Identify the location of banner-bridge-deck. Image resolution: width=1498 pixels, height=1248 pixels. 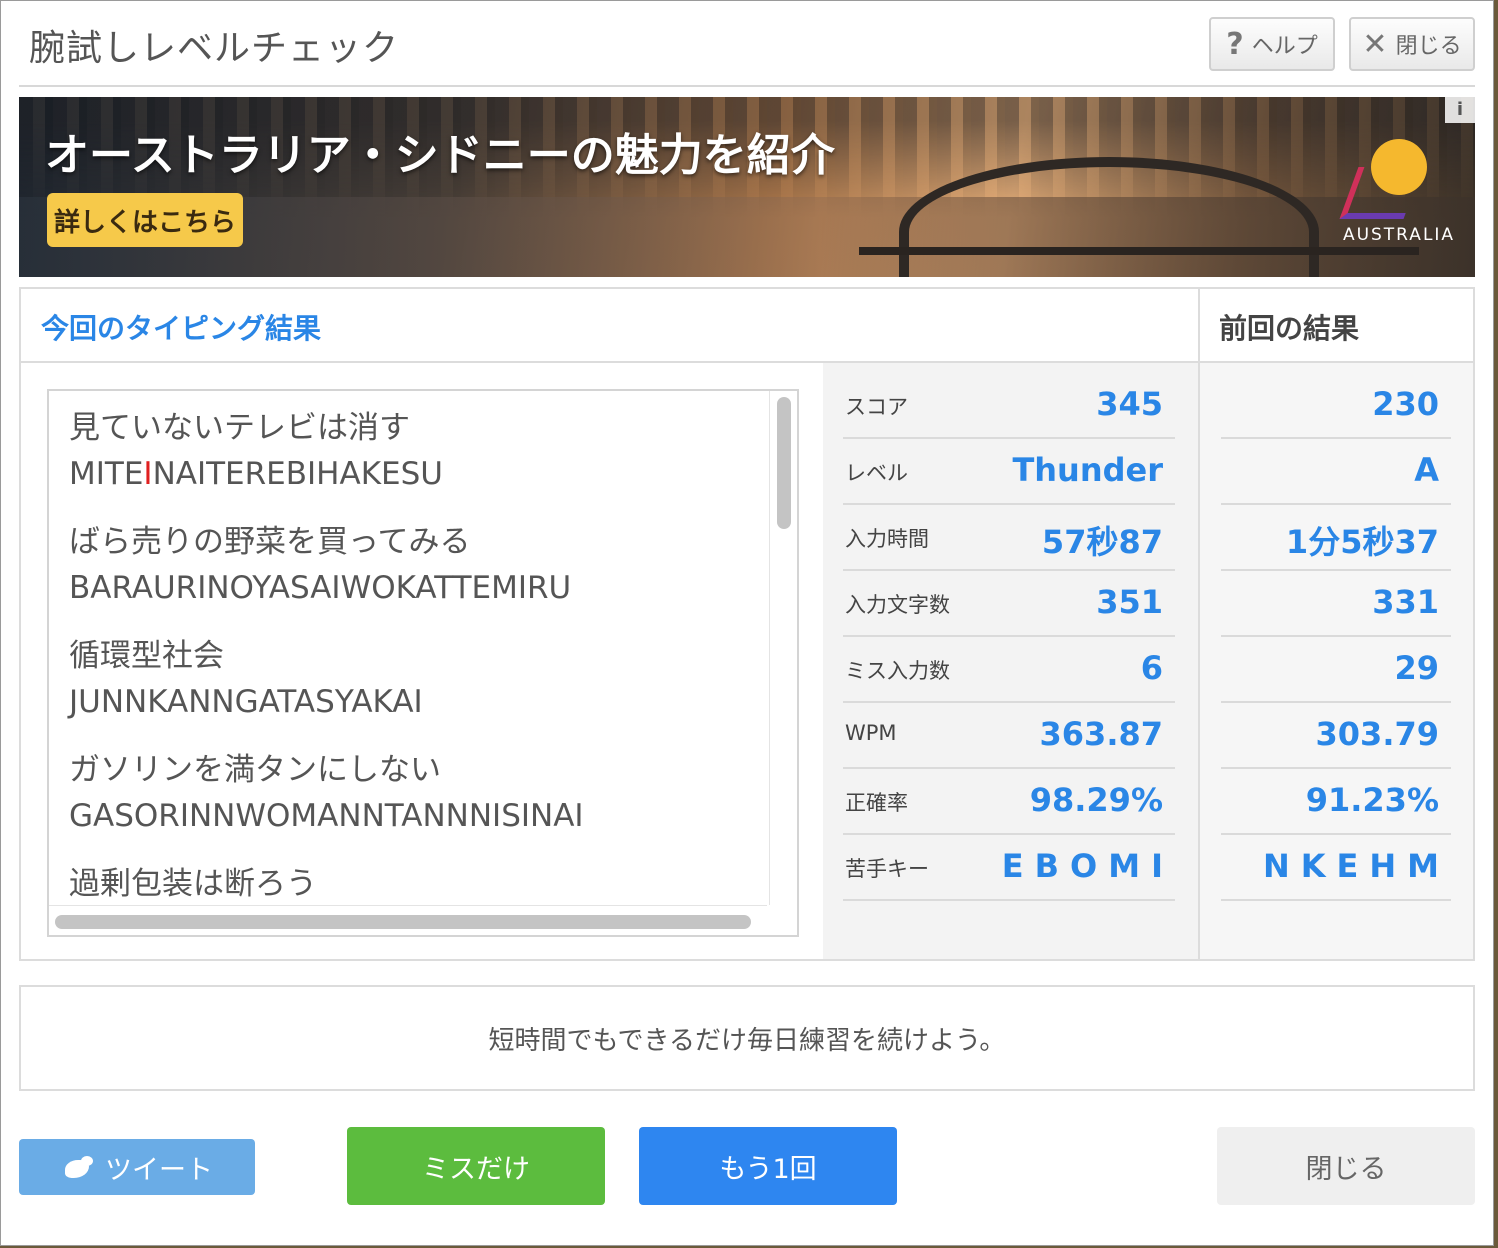
(1139, 251).